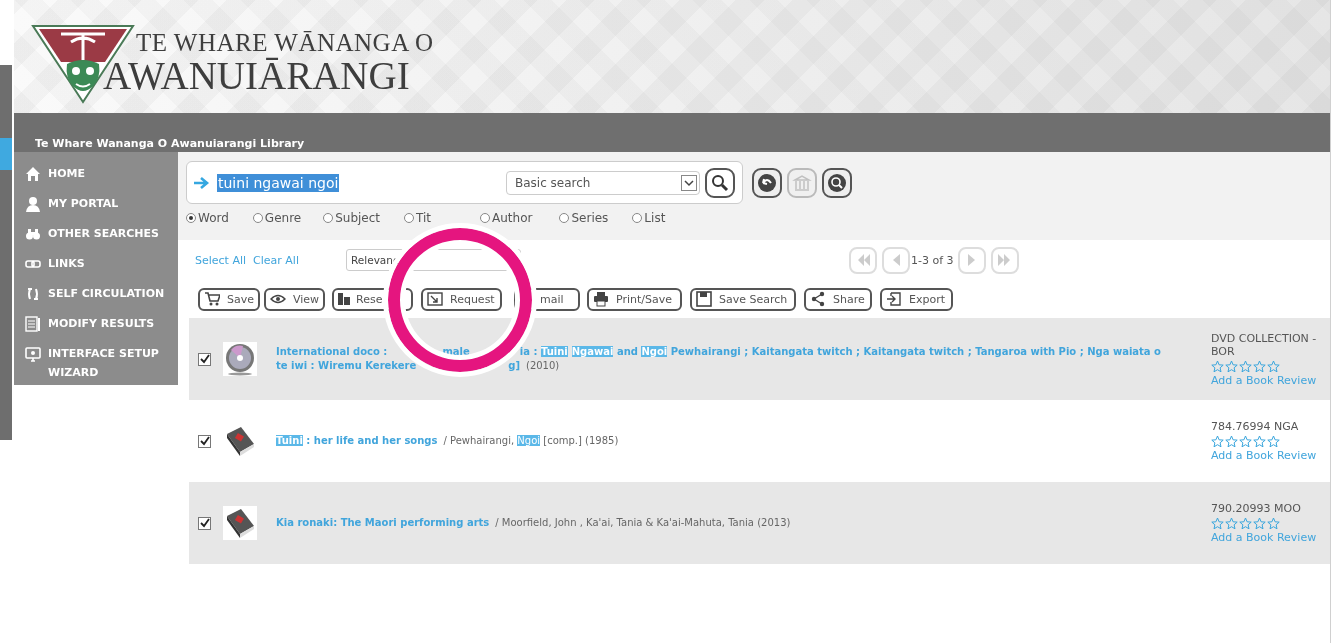 This screenshot has height=643, width=1335. Describe the element at coordinates (634, 299) in the screenshot. I see `action-button: Print/Save` at that location.